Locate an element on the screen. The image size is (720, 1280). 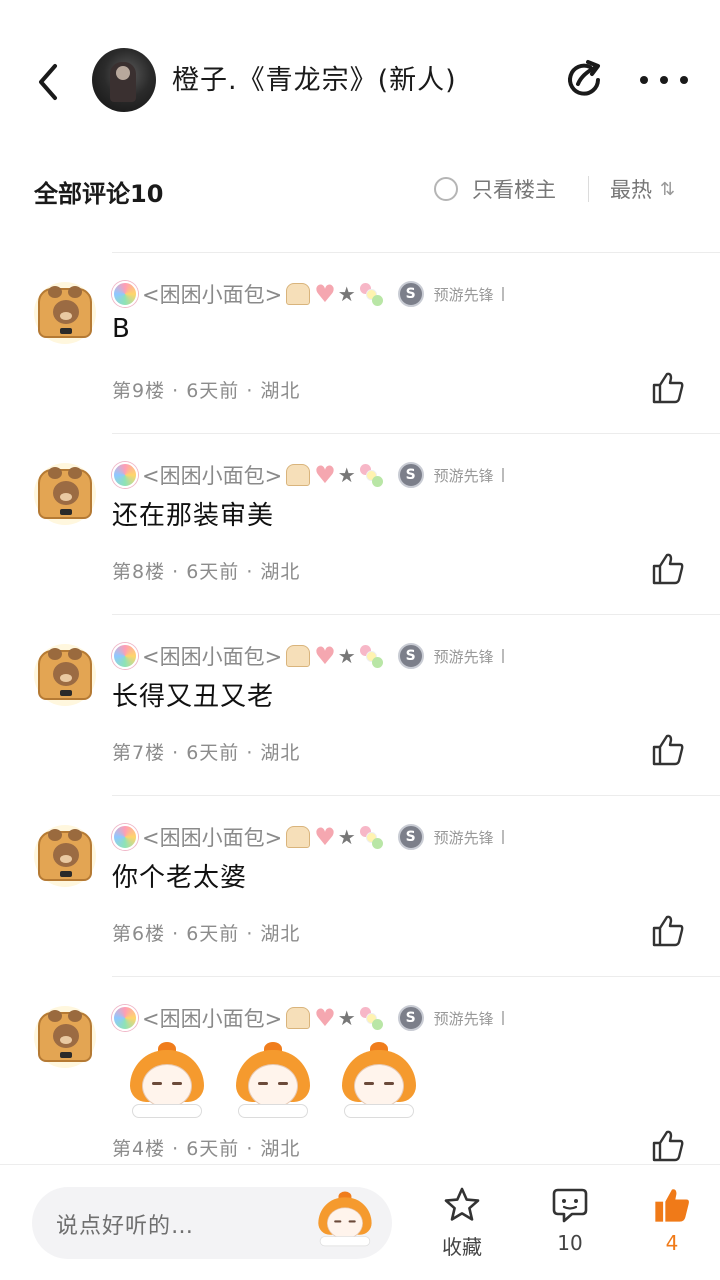
thumbs-up-filled-icon is located at coordinates (672, 1205).